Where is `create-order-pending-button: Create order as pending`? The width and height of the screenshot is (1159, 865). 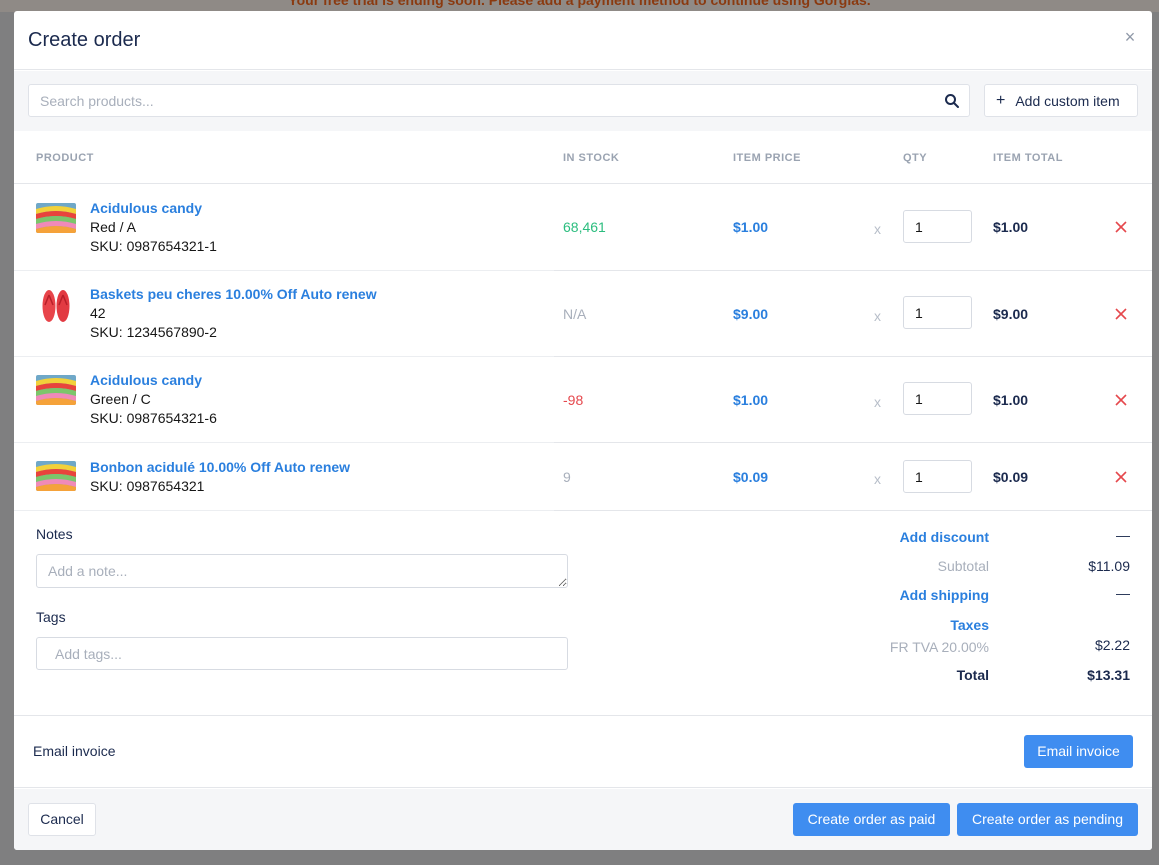
create-order-pending-button: Create order as pending is located at coordinates (1047, 819).